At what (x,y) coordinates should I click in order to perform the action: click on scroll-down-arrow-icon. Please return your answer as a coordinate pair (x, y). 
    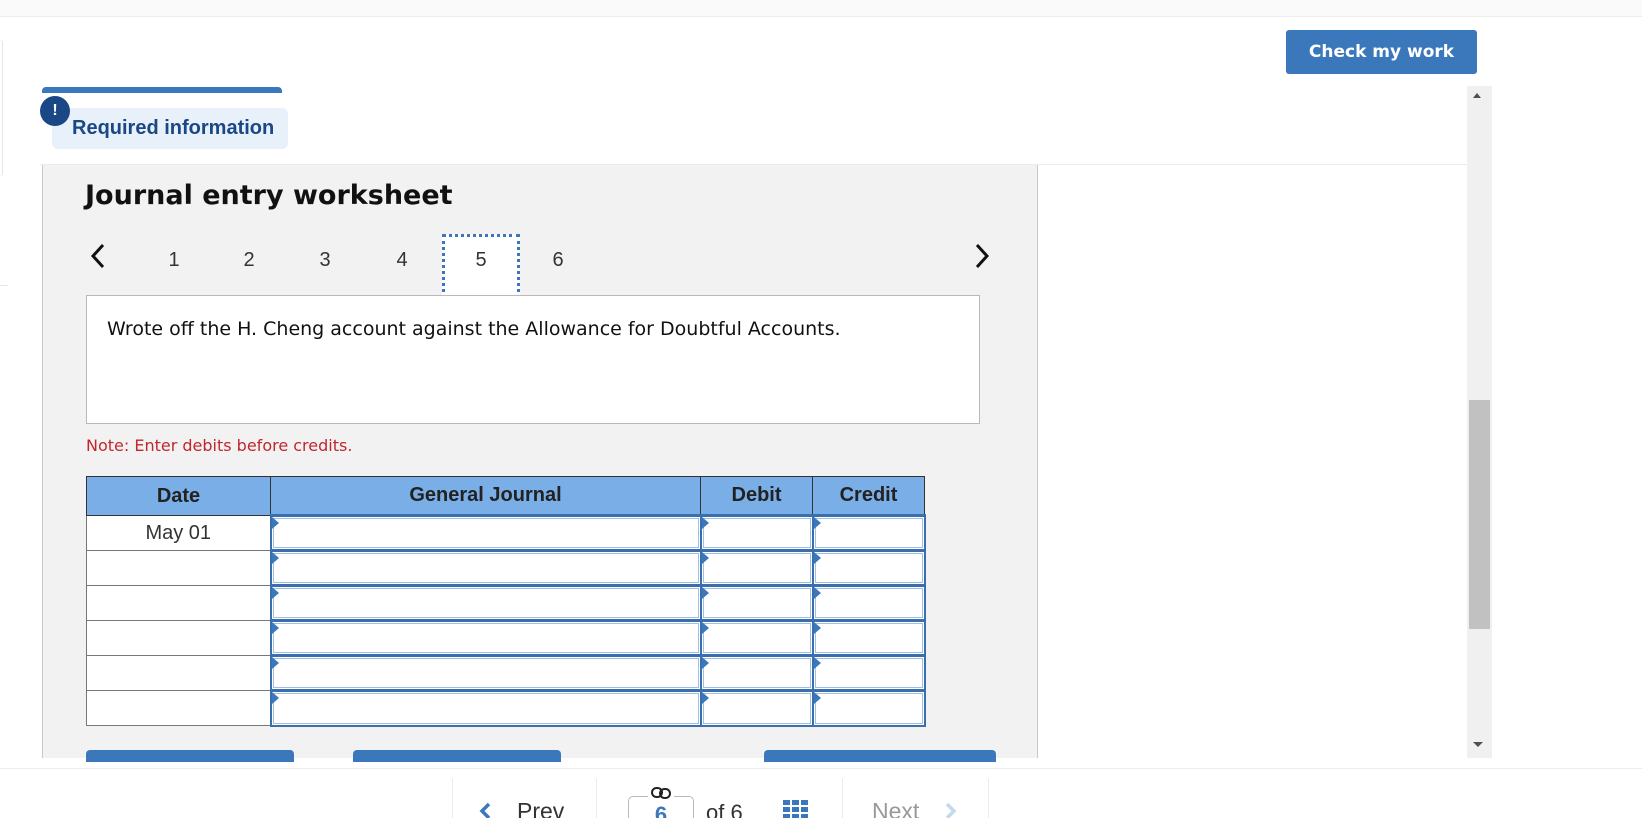
    Looking at the image, I should click on (1478, 744).